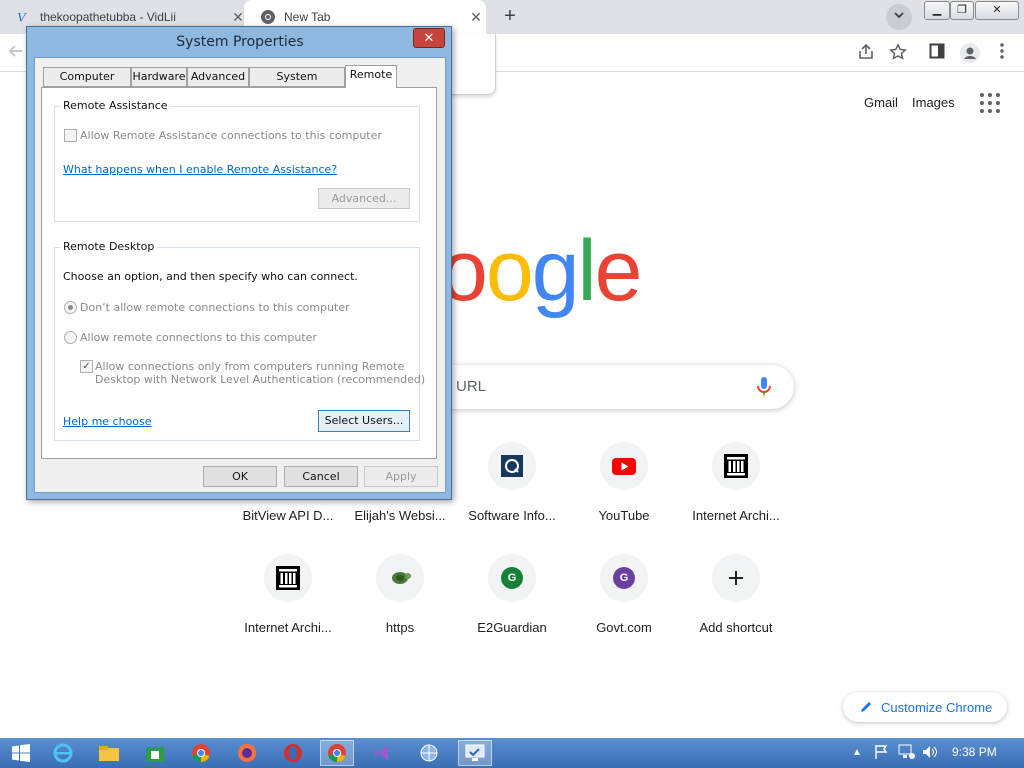 The width and height of the screenshot is (1024, 768). I want to click on shortcut-tile: G E2Guardian, so click(512, 594).